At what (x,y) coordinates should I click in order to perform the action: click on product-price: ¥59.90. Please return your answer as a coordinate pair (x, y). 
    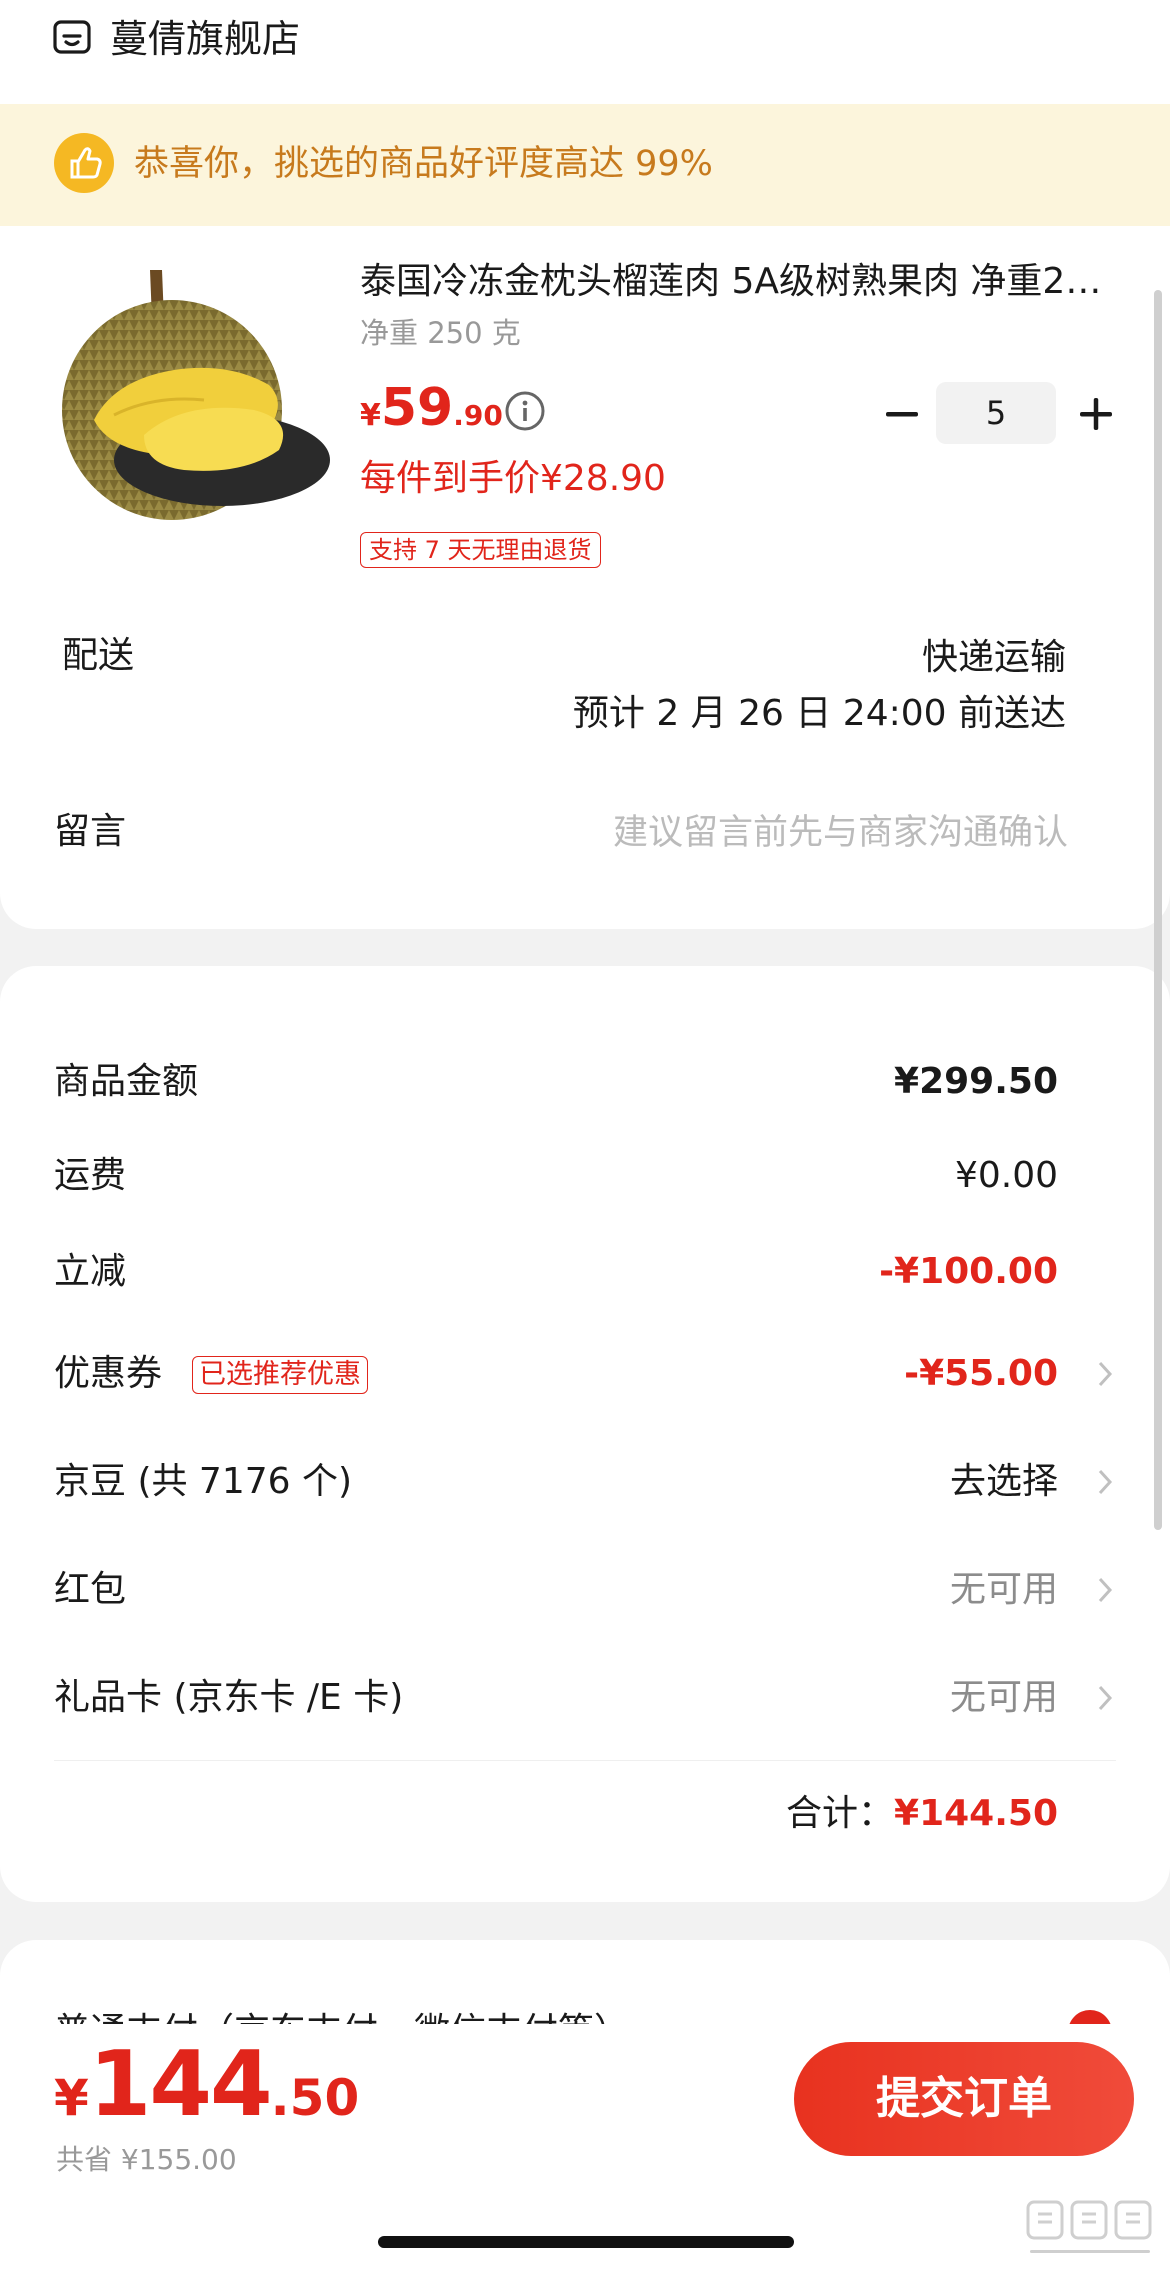
    Looking at the image, I should click on (431, 413).